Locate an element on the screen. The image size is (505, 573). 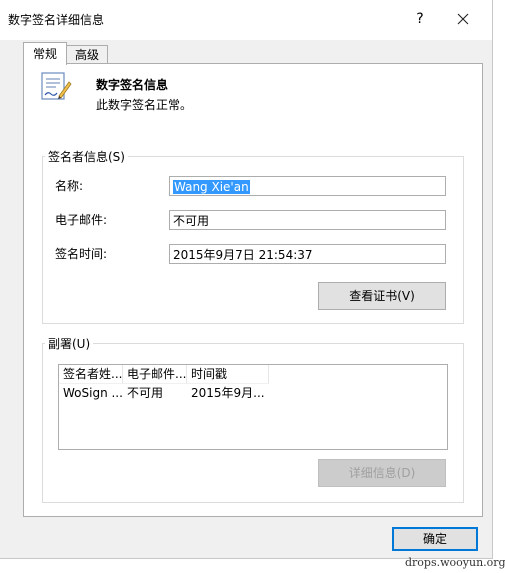
details-button: 详细信息(D) is located at coordinates (382, 473).